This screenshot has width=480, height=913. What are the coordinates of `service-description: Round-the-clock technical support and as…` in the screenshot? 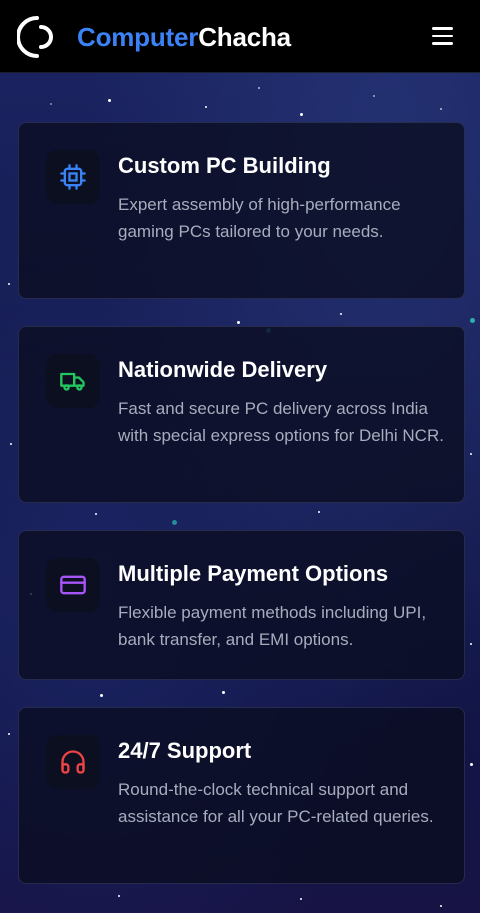 It's located at (276, 803).